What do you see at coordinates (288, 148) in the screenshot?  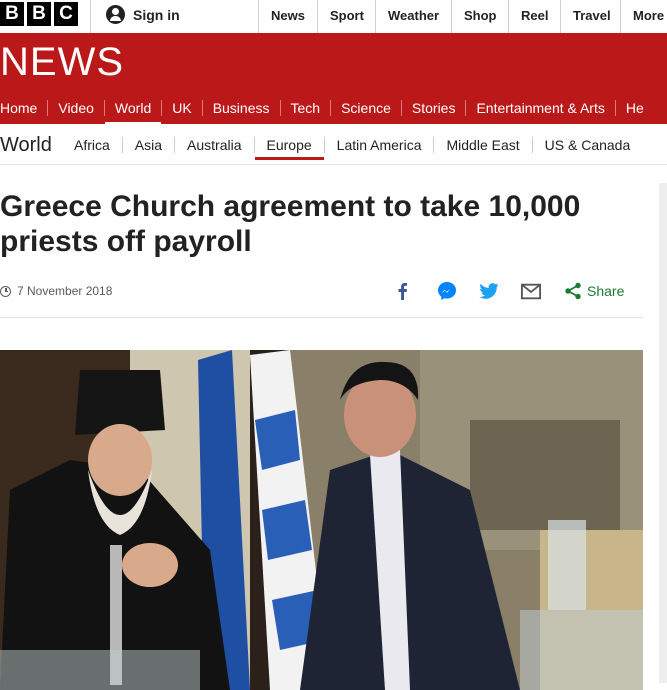 I see `subnav-europe: Europe` at bounding box center [288, 148].